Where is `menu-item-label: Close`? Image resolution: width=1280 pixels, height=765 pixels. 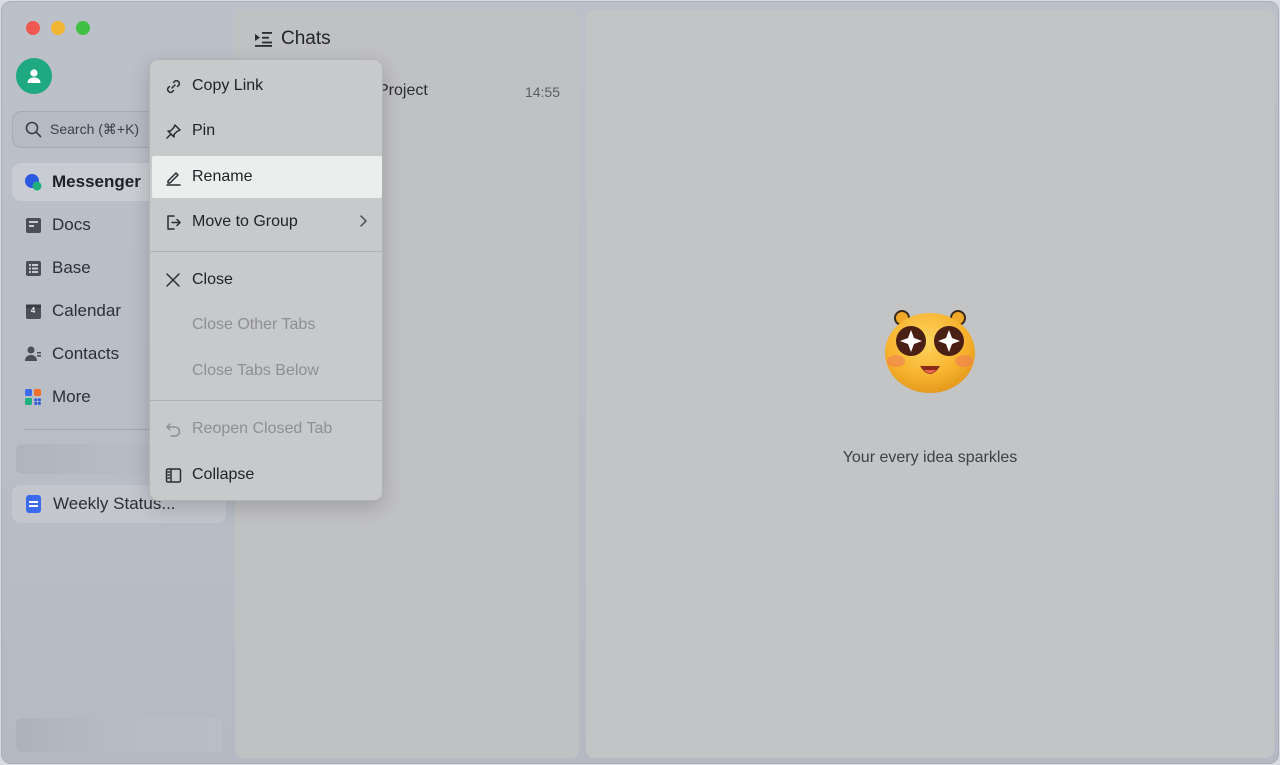
menu-item-label: Close is located at coordinates (212, 279).